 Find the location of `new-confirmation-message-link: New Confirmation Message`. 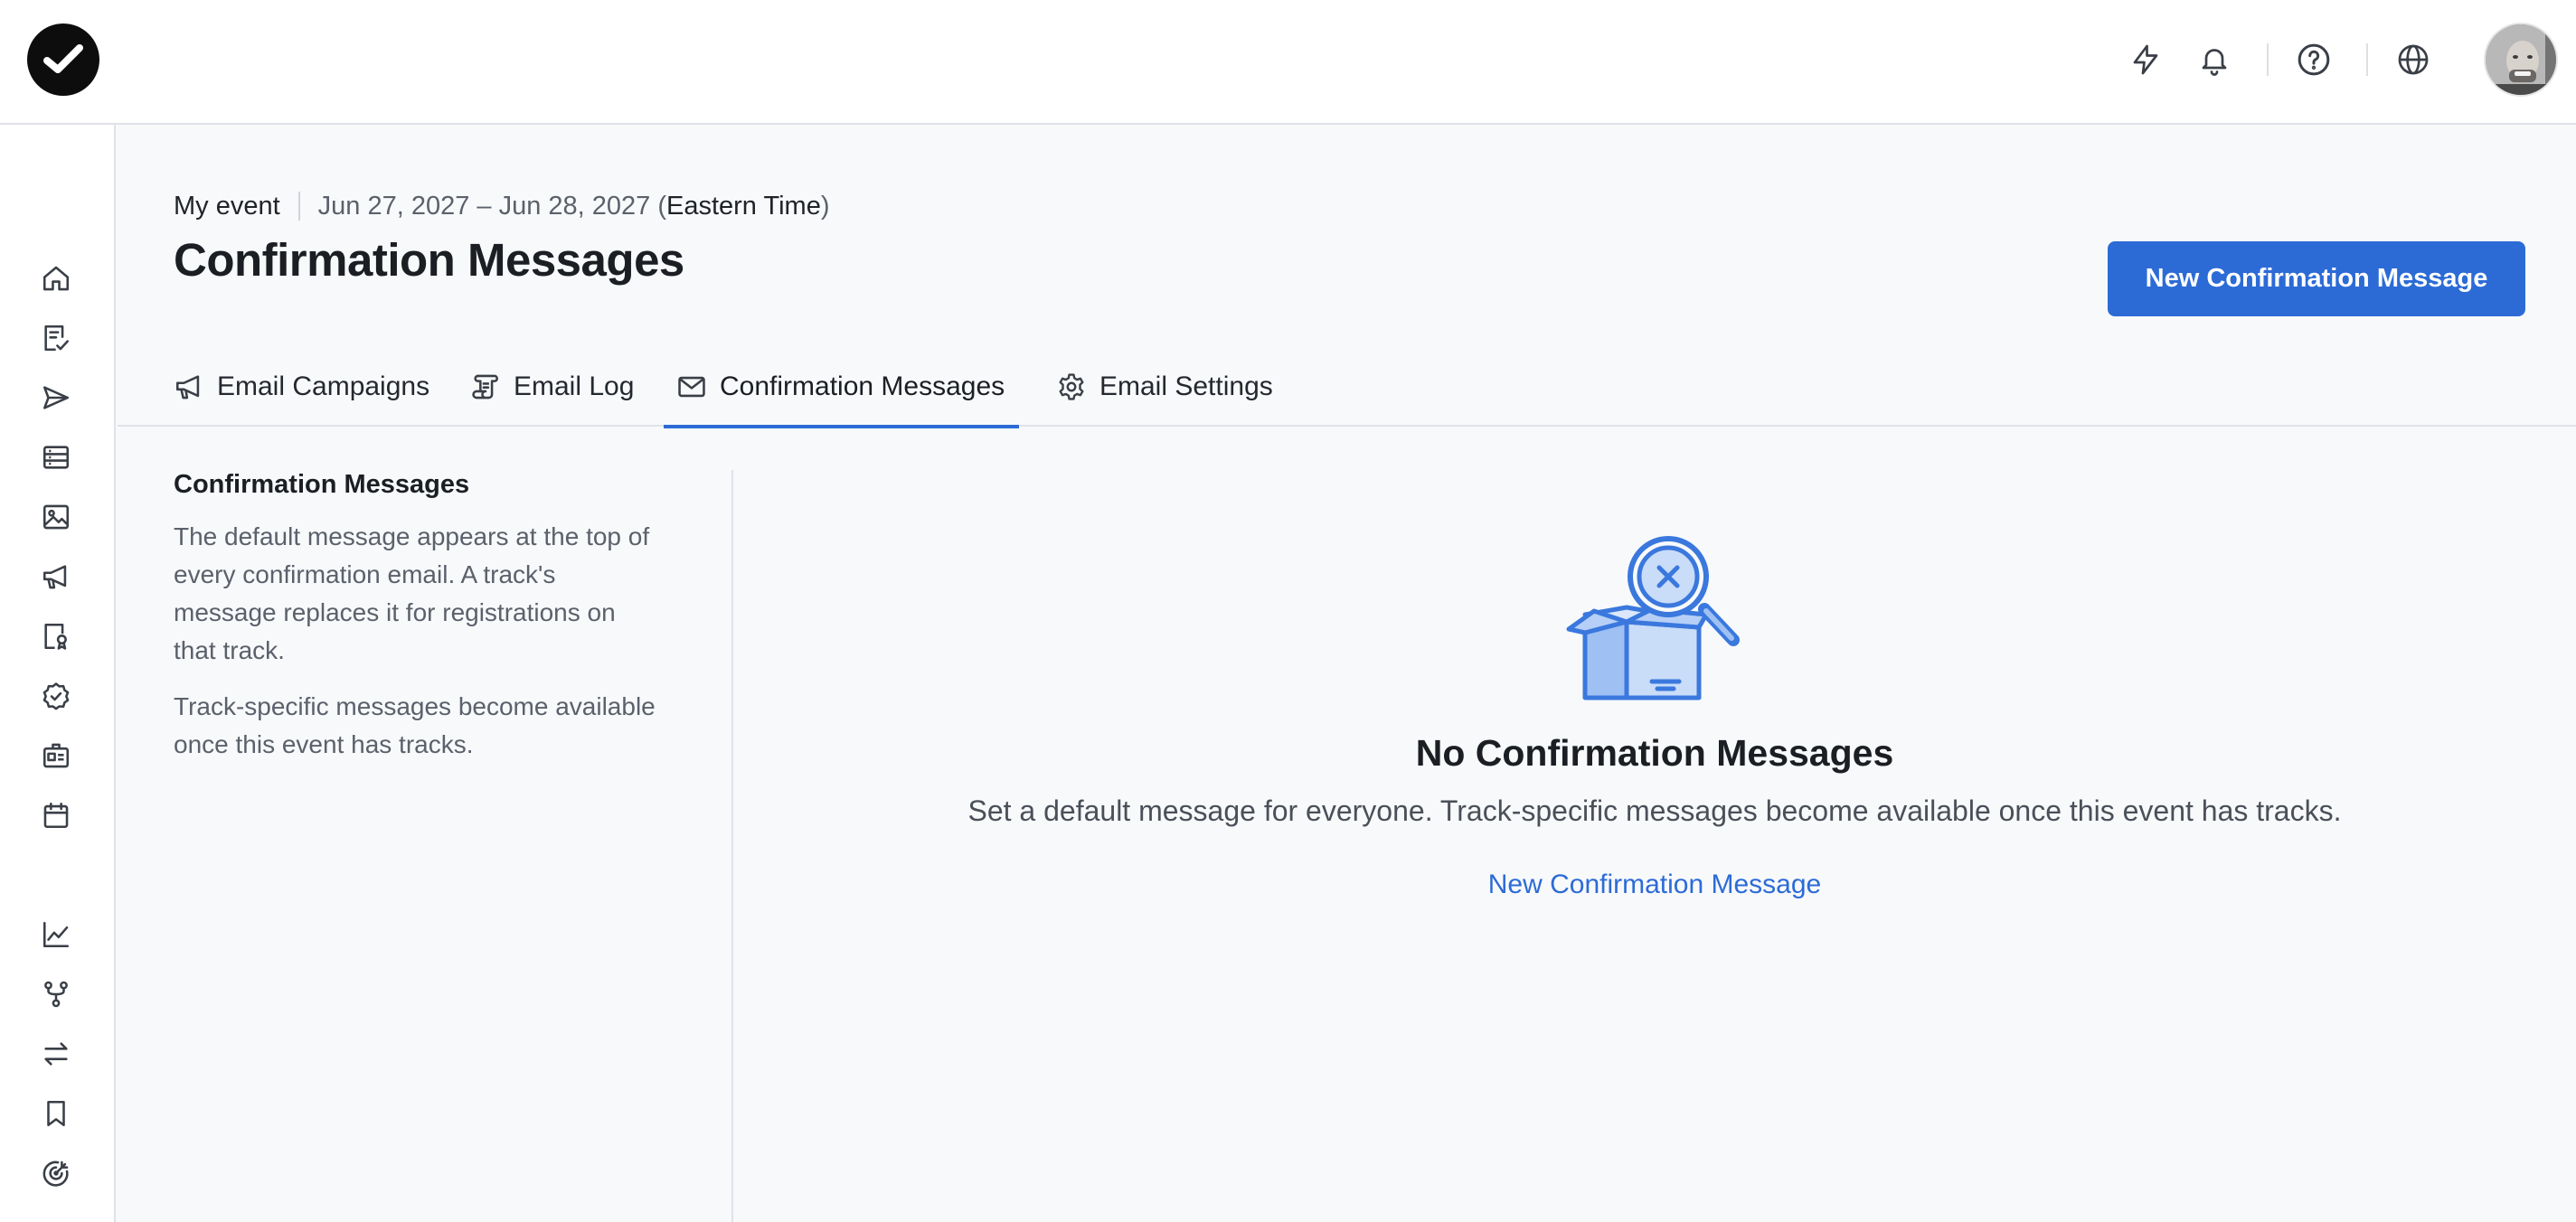

new-confirmation-message-link: New Confirmation Message is located at coordinates (1654, 885).